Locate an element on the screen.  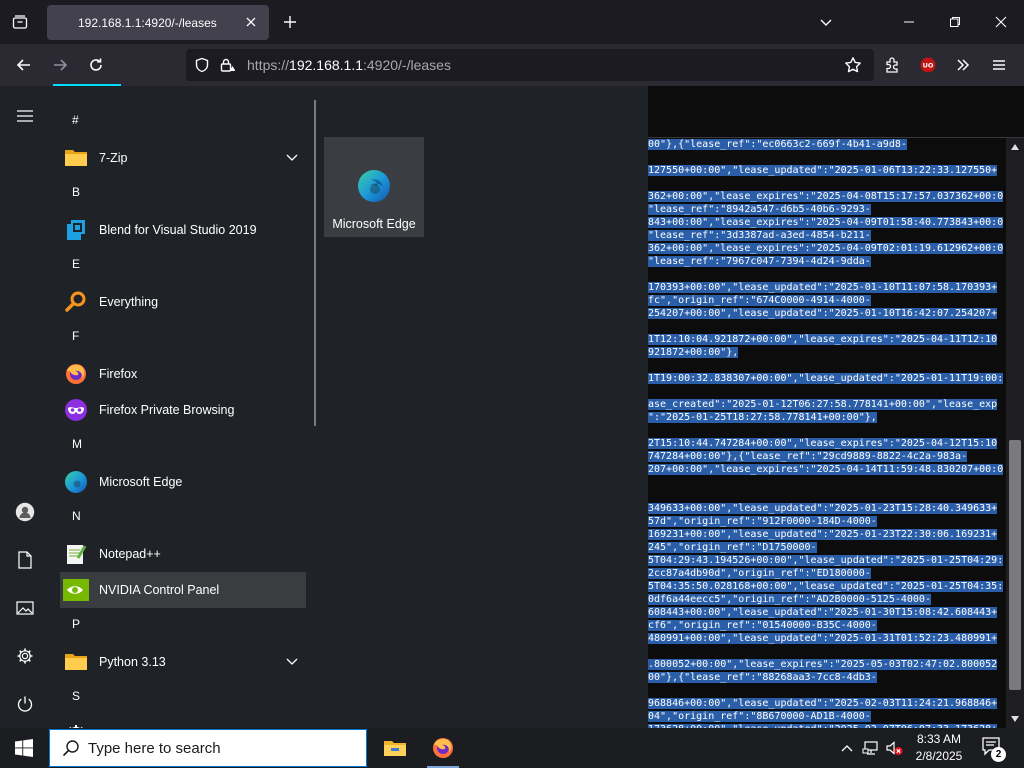
user-account-icon is located at coordinates (25, 512).